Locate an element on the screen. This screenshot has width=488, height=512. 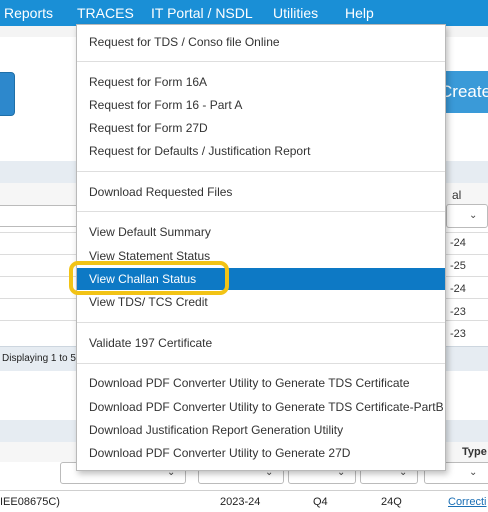
menu-item-label: Download Requested Files is located at coordinates (161, 192).